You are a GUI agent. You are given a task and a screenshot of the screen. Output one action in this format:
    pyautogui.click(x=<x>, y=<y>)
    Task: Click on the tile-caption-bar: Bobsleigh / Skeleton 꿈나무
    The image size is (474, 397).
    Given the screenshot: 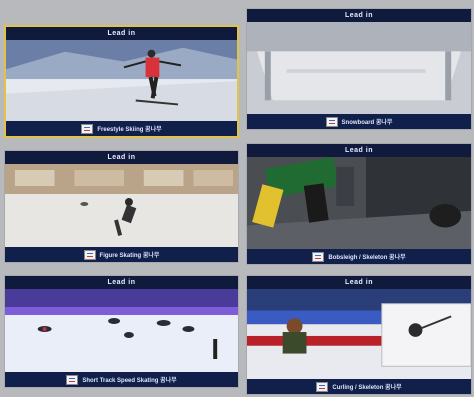 What is the action you would take?
    pyautogui.click(x=359, y=256)
    